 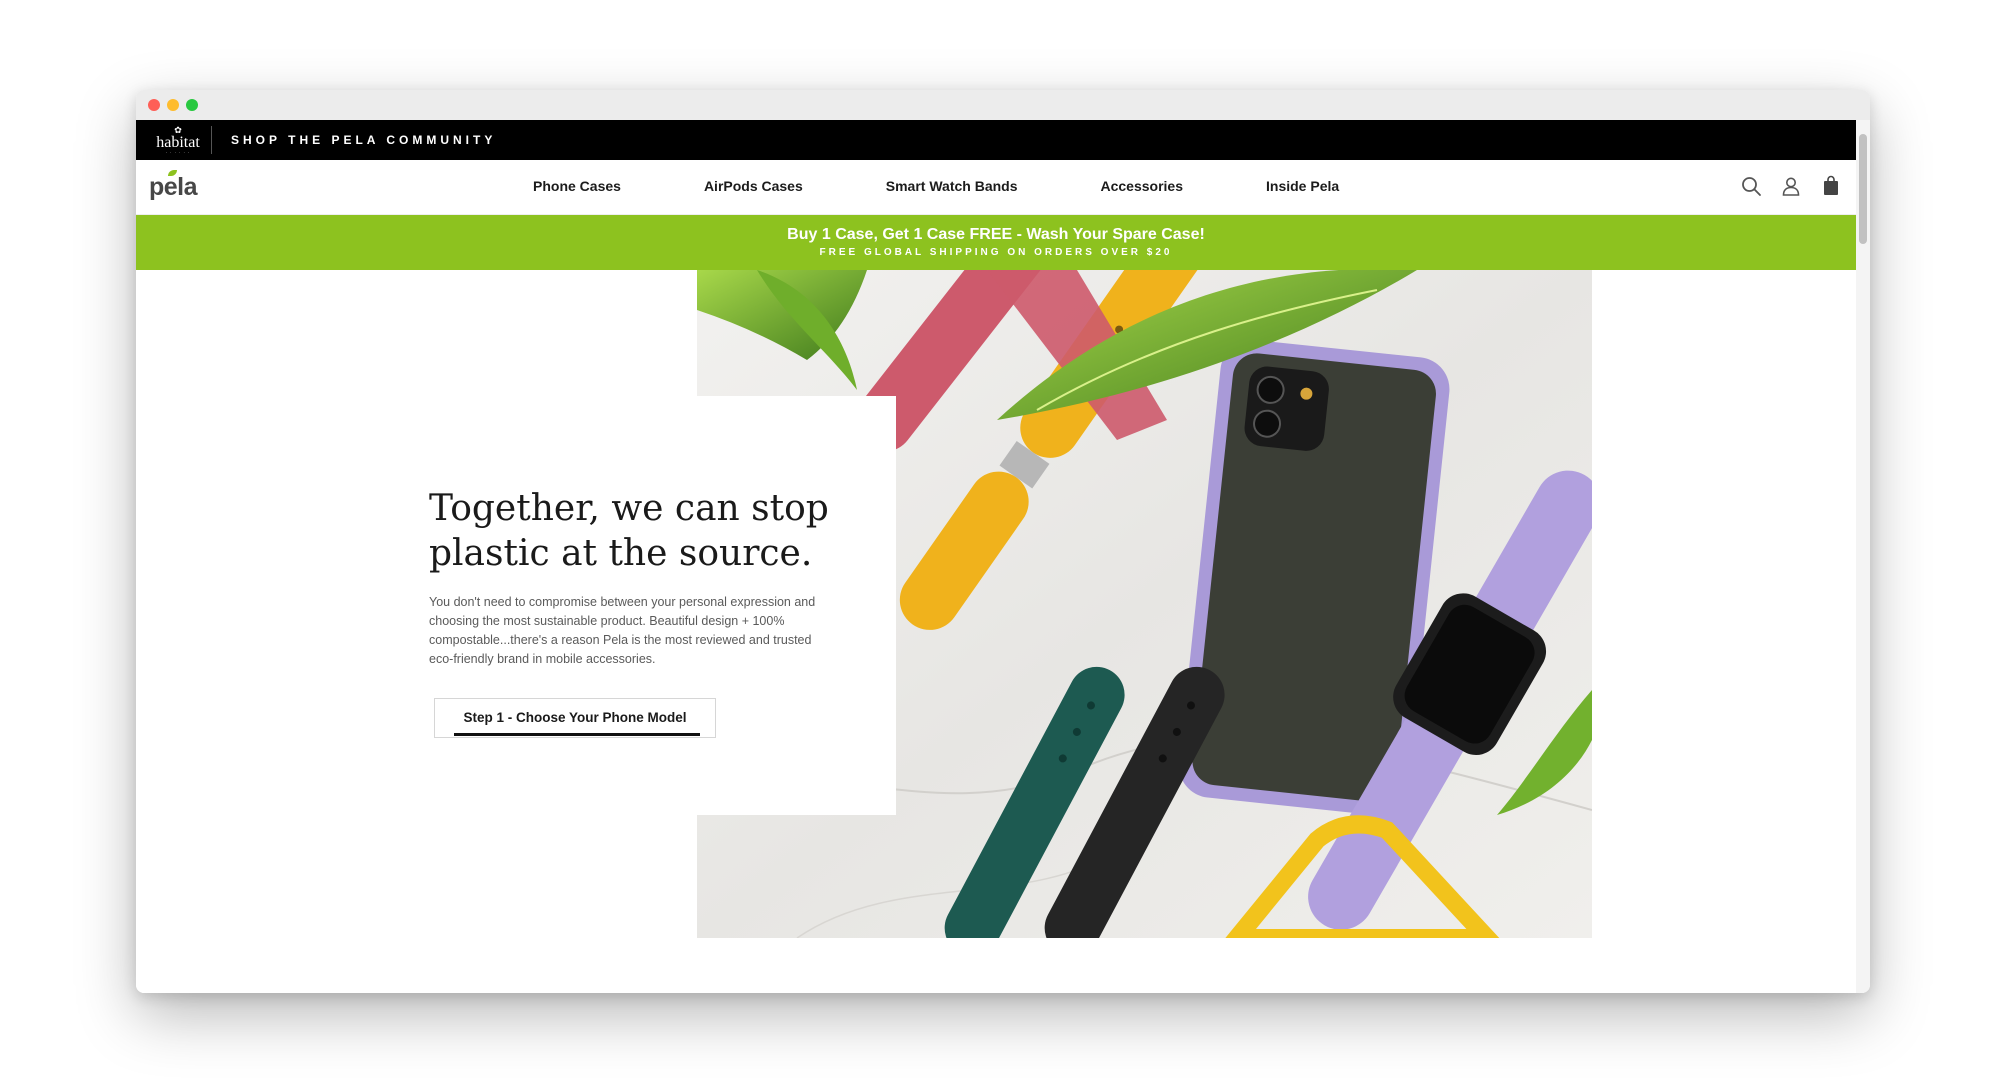 What do you see at coordinates (154, 105) in the screenshot?
I see `close-window-button` at bounding box center [154, 105].